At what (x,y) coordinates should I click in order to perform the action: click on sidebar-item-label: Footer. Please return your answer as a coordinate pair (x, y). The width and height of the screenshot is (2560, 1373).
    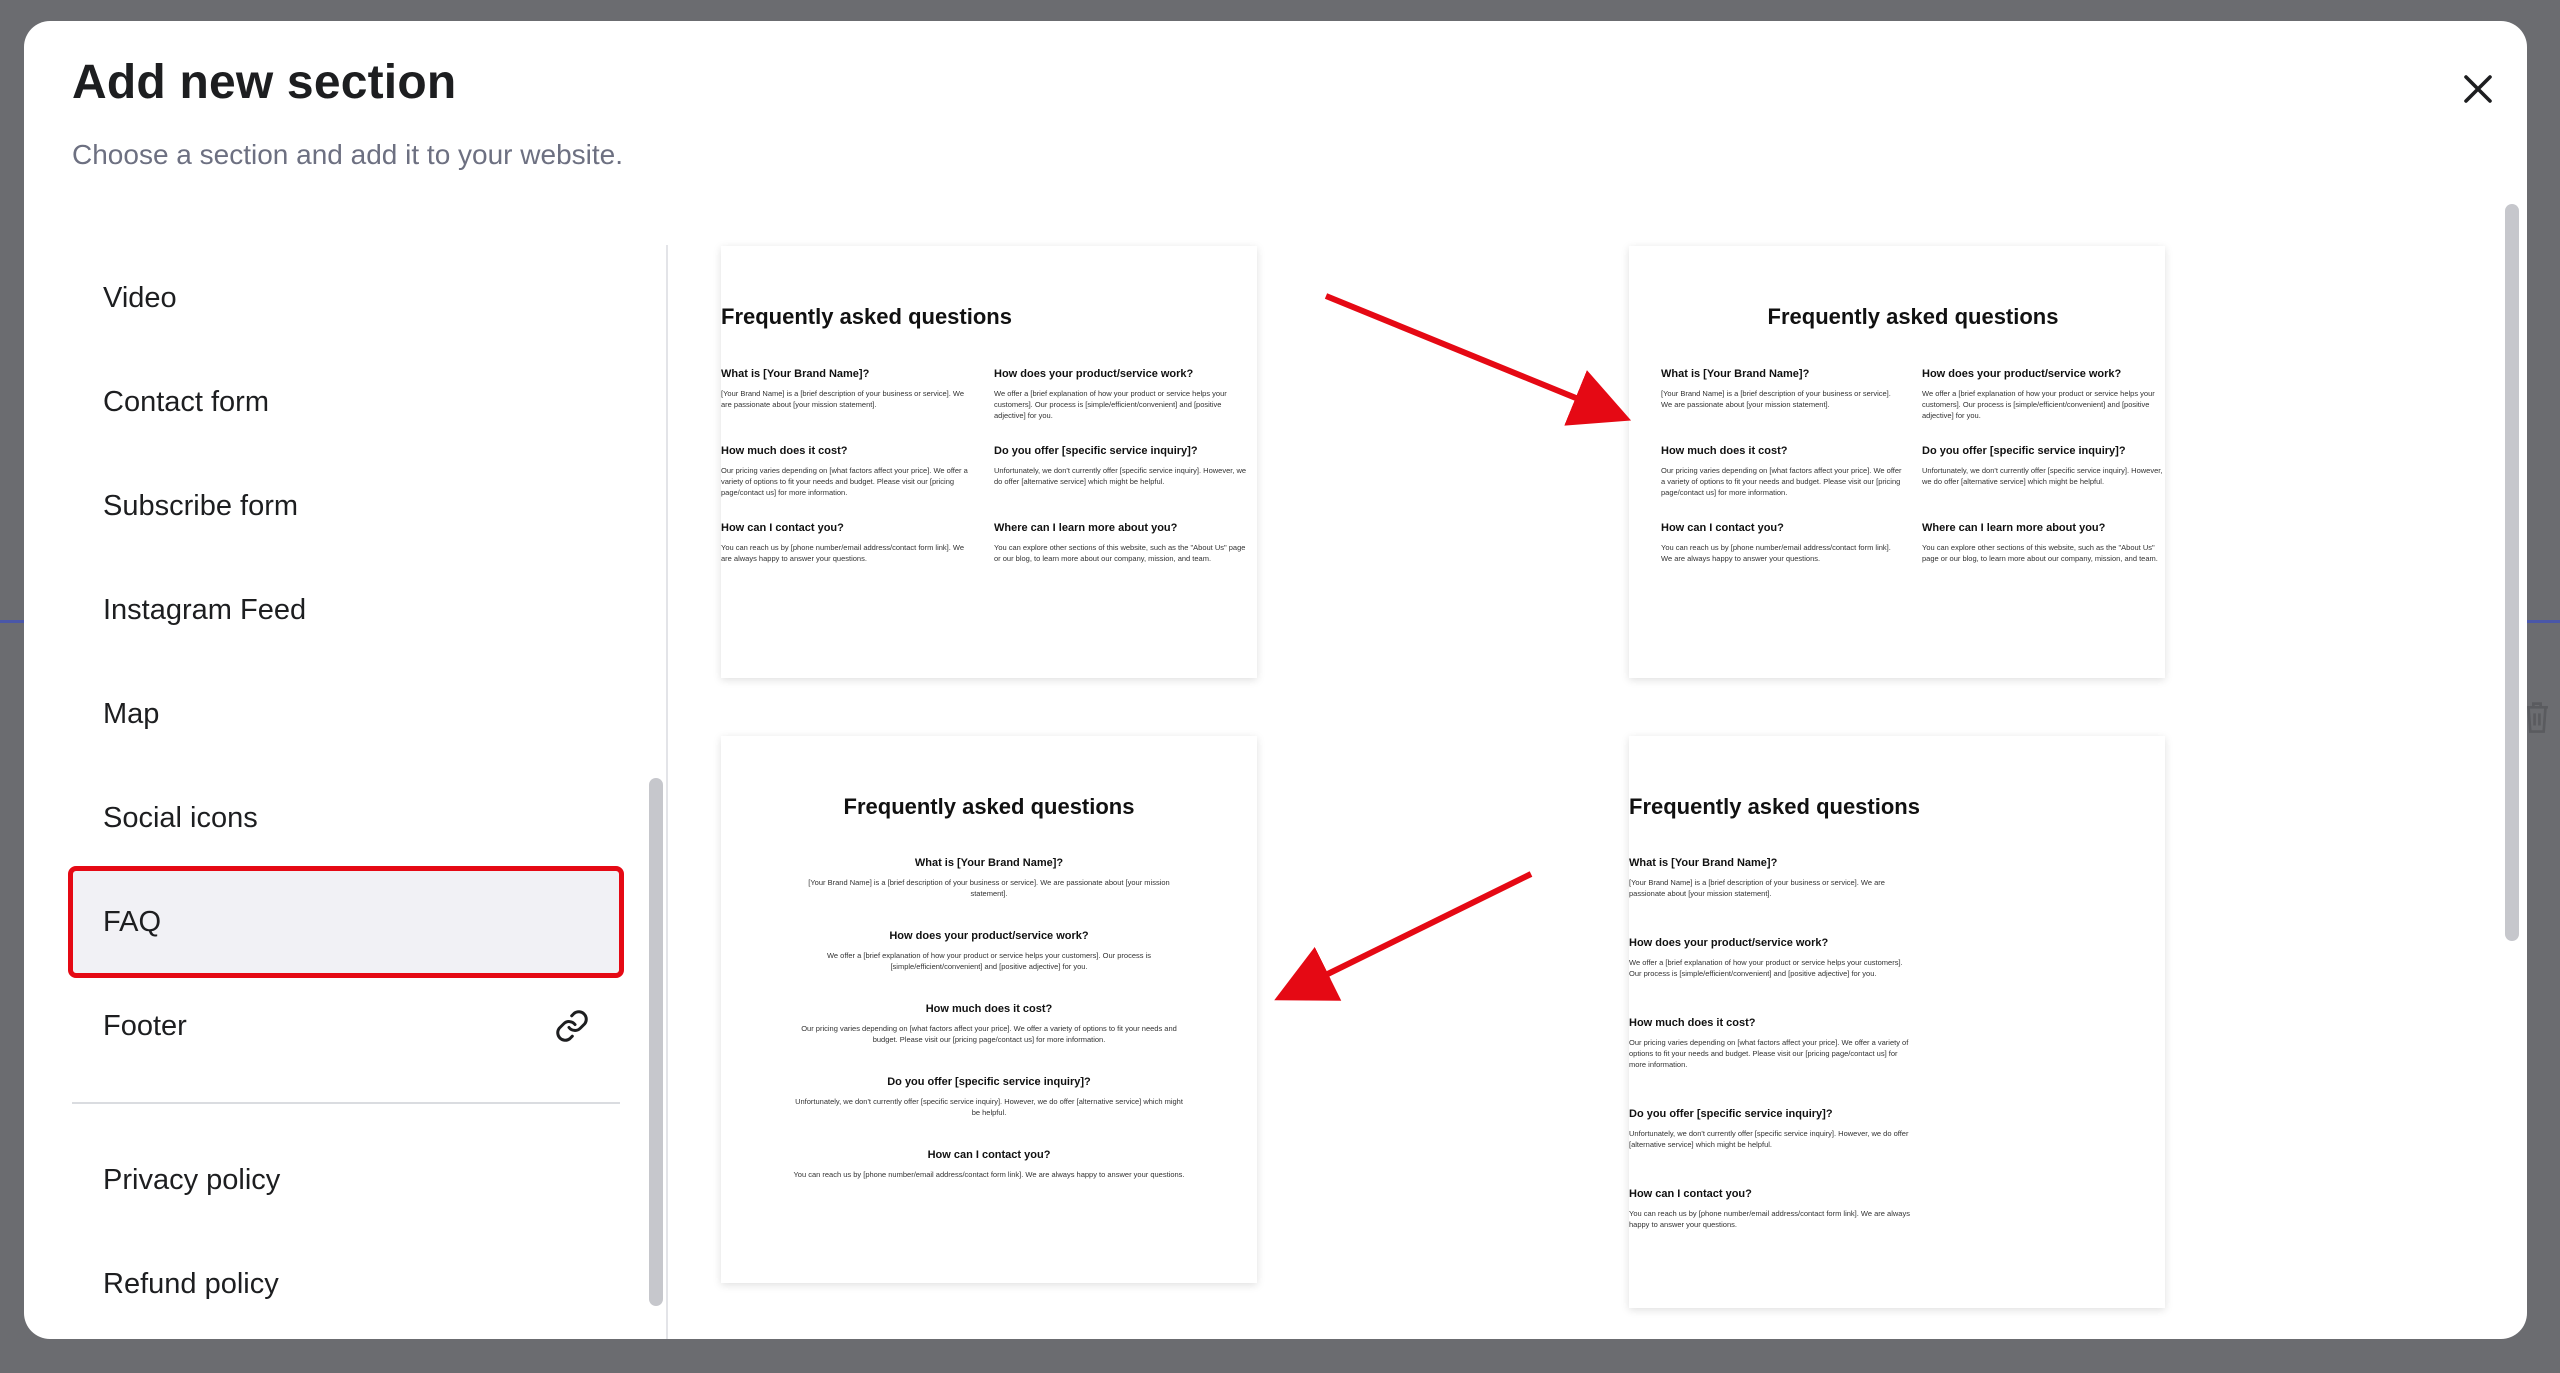
    Looking at the image, I should click on (145, 1025).